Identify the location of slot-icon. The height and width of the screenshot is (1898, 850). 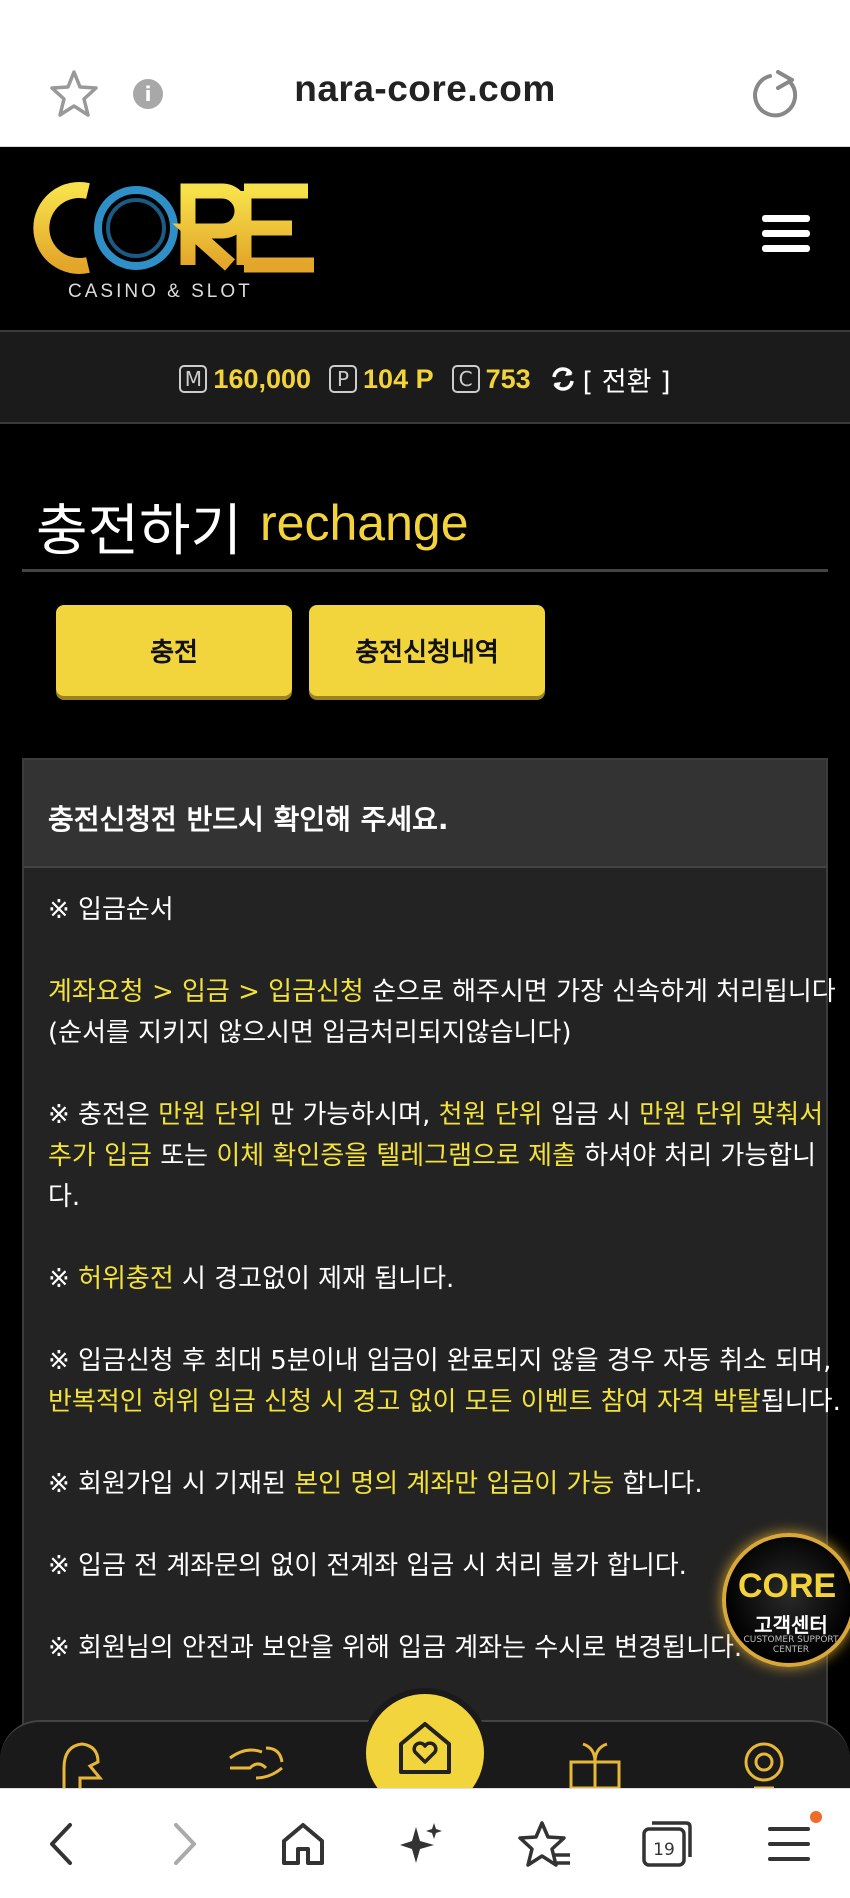
(256, 1764).